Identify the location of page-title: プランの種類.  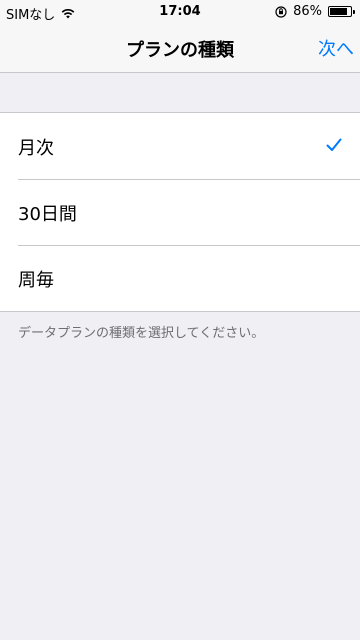
(180, 50).